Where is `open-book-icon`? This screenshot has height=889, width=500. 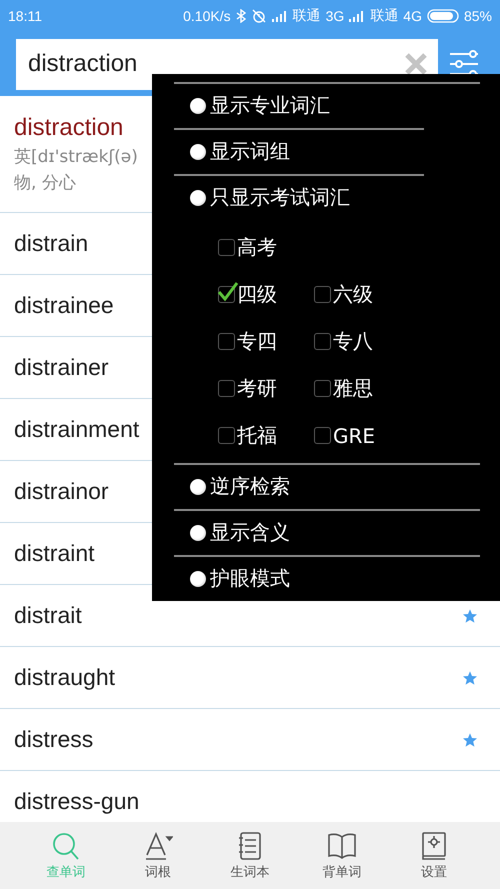 open-book-icon is located at coordinates (342, 845).